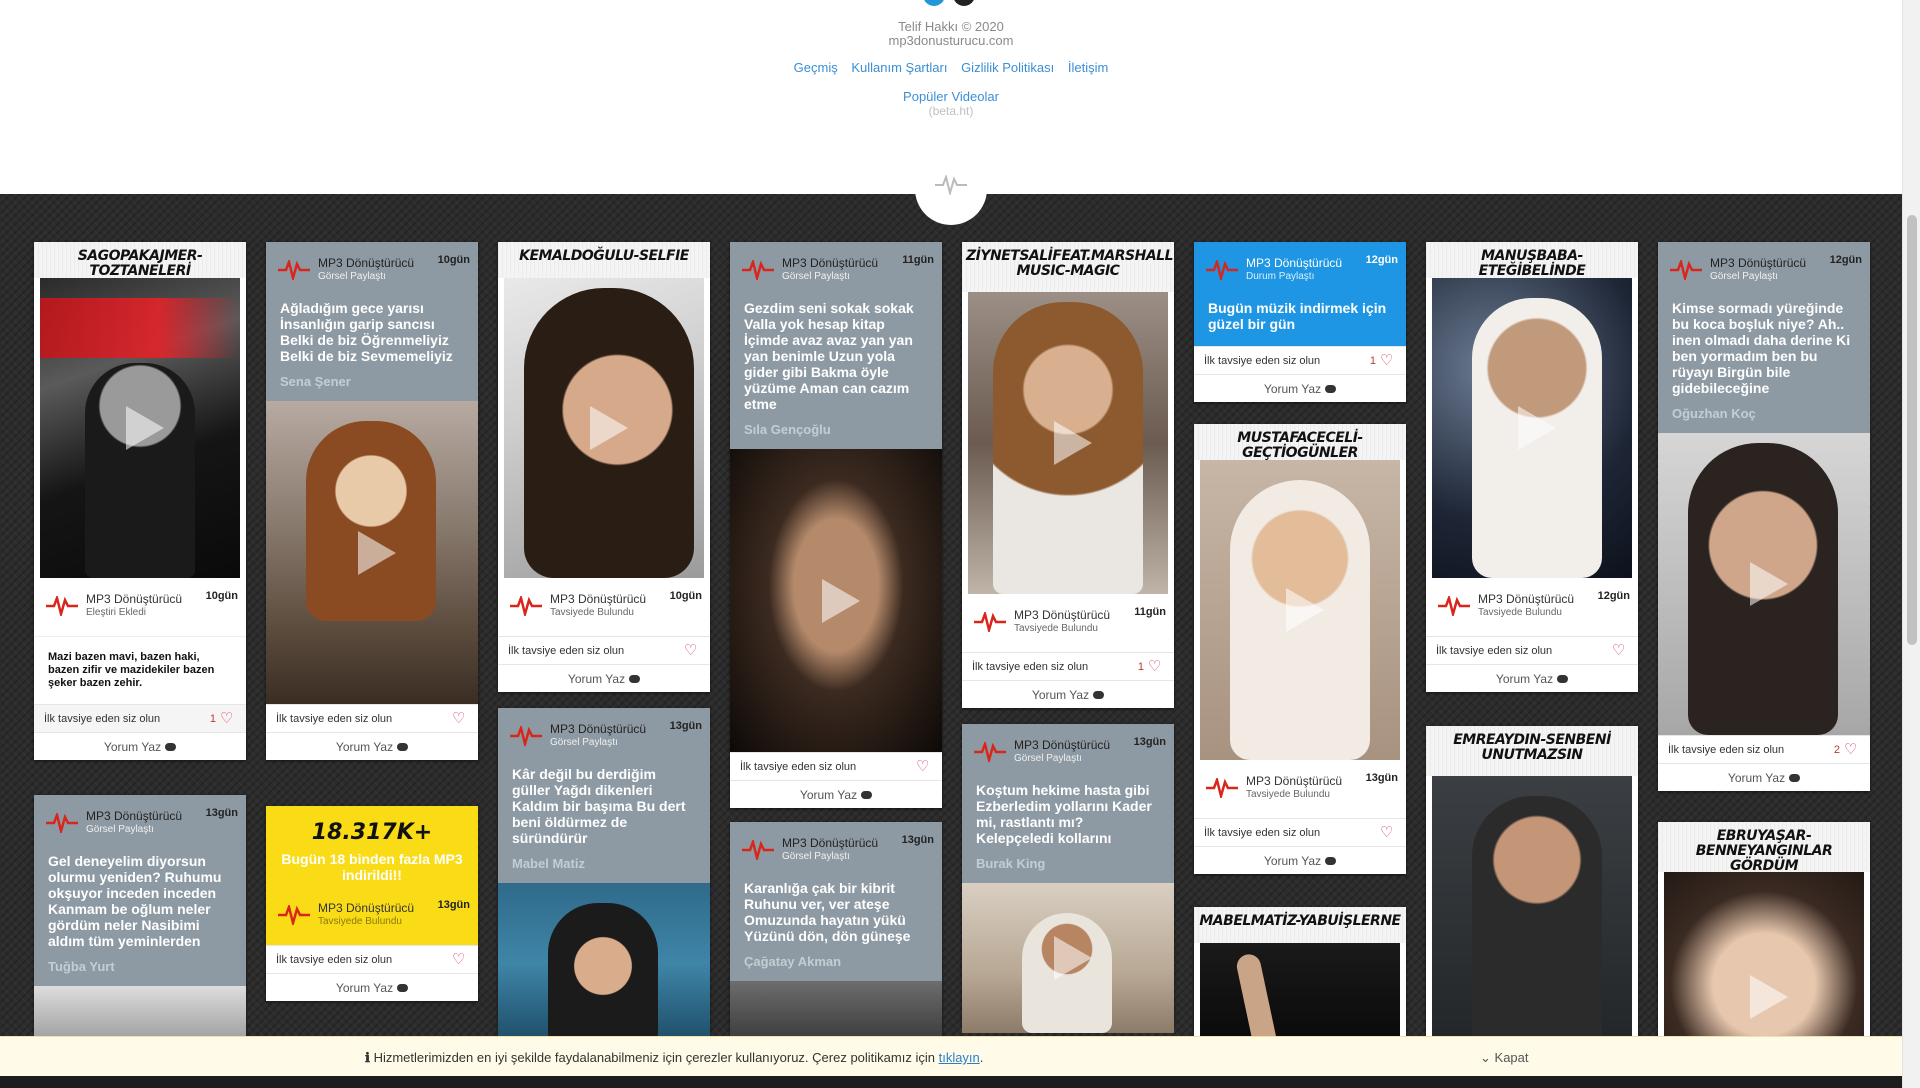 Image resolution: width=1920 pixels, height=1088 pixels. I want to click on cookie-close-button: ⌄ Kapat, so click(1504, 1058).